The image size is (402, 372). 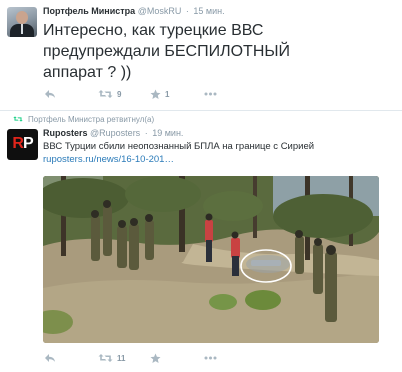 I want to click on tweet-header: Ruposters @Ruposters · 19 мин., so click(x=113, y=133).